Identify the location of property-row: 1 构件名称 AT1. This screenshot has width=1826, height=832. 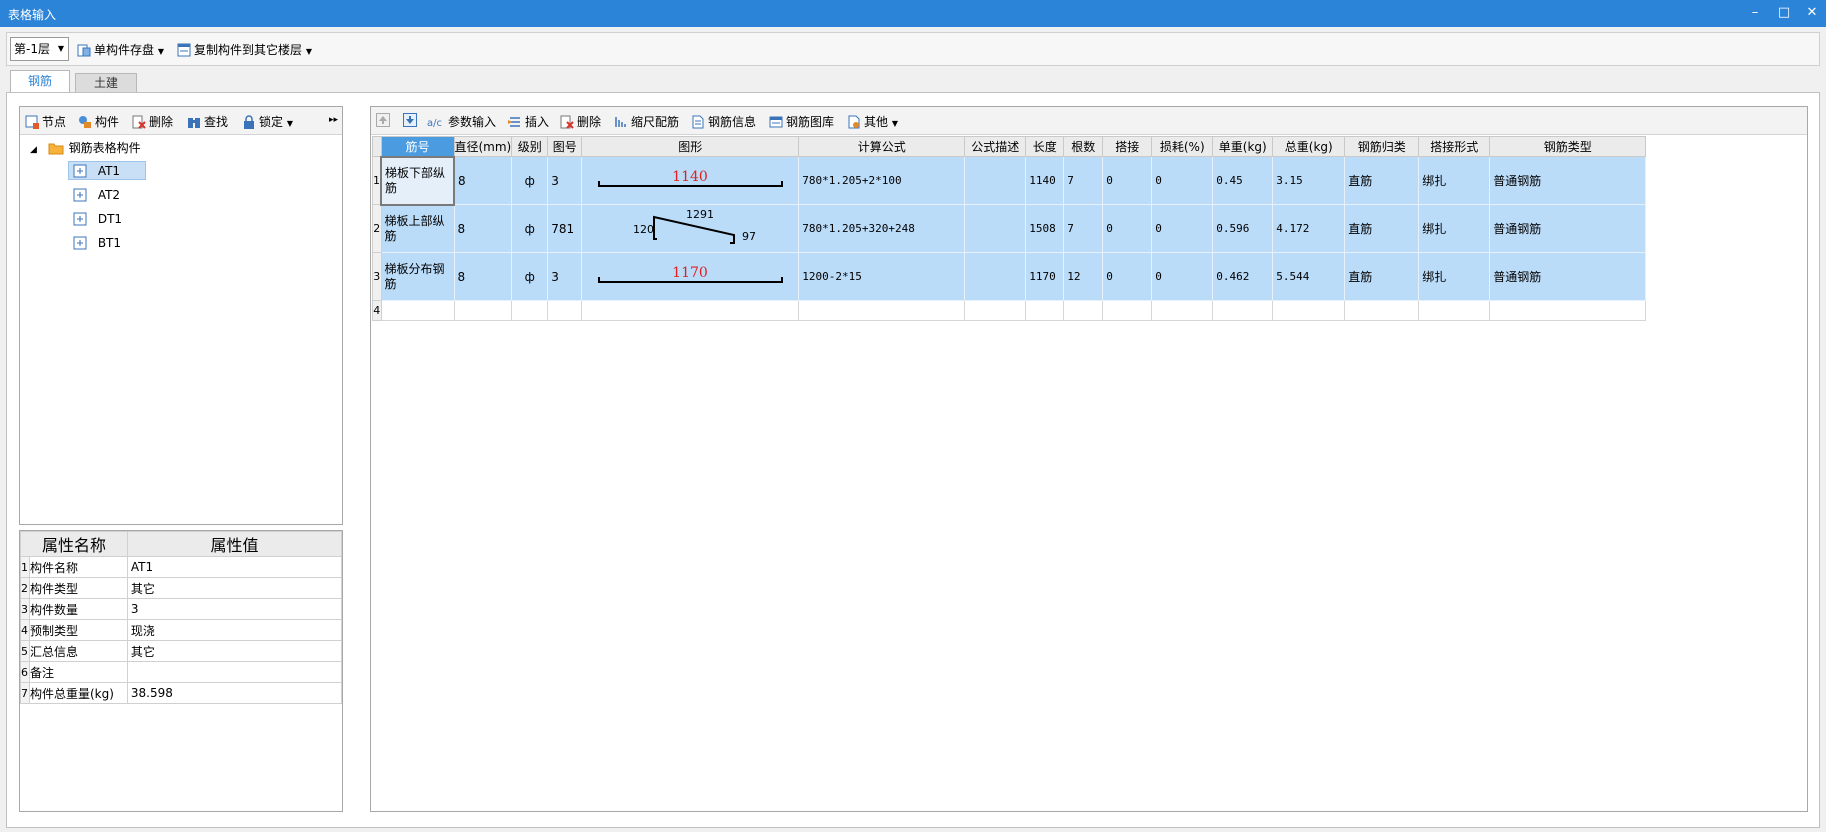
(181, 567).